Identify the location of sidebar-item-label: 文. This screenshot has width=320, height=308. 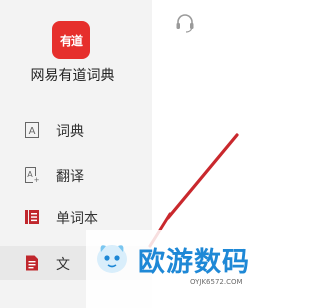
(63, 265).